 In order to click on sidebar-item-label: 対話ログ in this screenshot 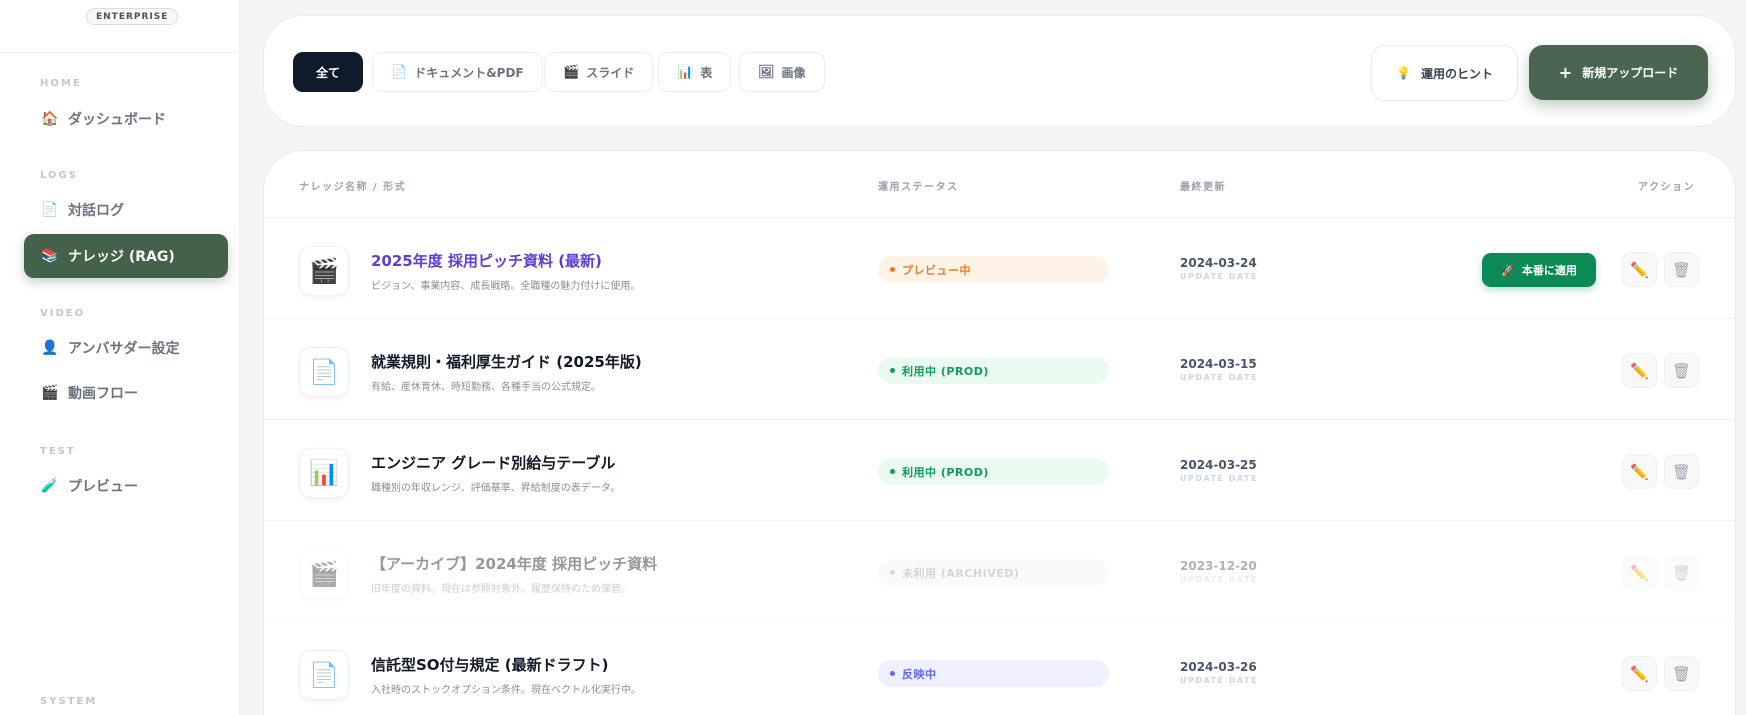, I will do `click(96, 211)`.